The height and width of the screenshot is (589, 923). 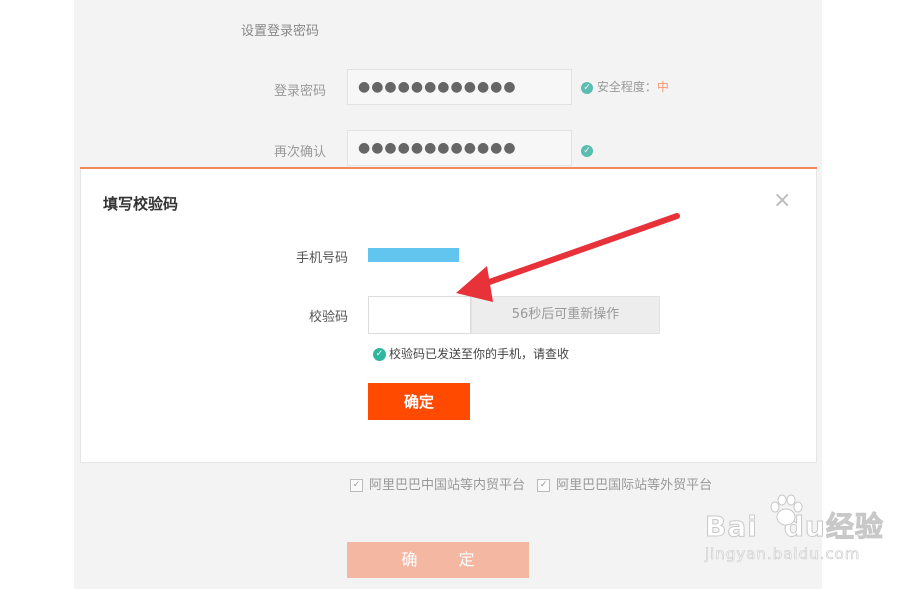 What do you see at coordinates (141, 204) in the screenshot?
I see `modal-title: 填写校验码` at bounding box center [141, 204].